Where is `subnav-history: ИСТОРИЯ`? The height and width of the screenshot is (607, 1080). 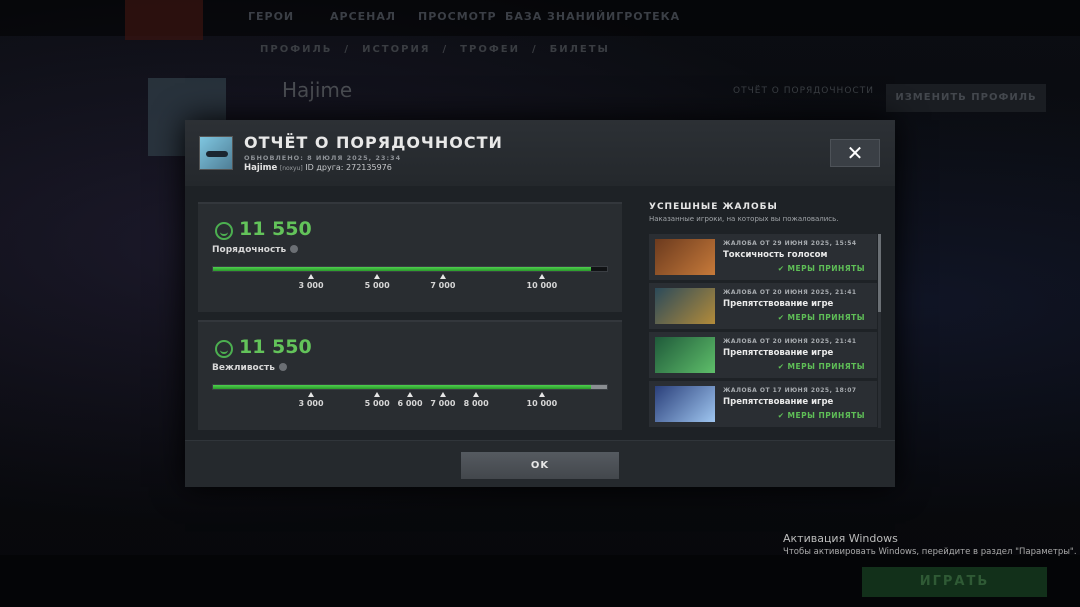 subnav-history: ИСТОРИЯ is located at coordinates (396, 49).